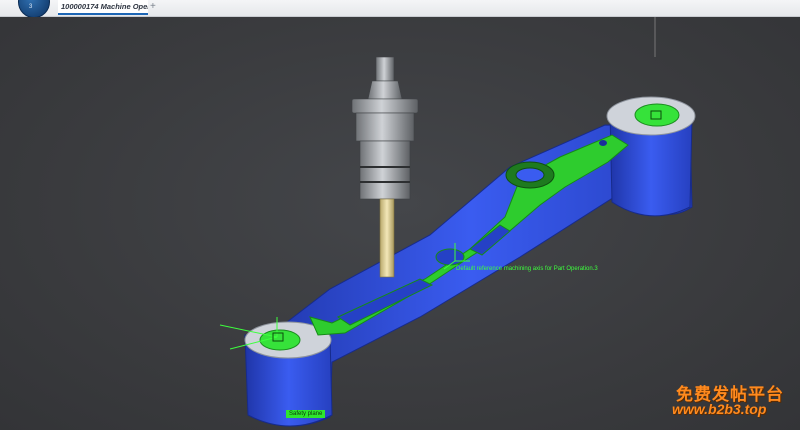 This screenshot has width=800, height=430. Describe the element at coordinates (603, 143) in the screenshot. I see `small-hole` at that location.